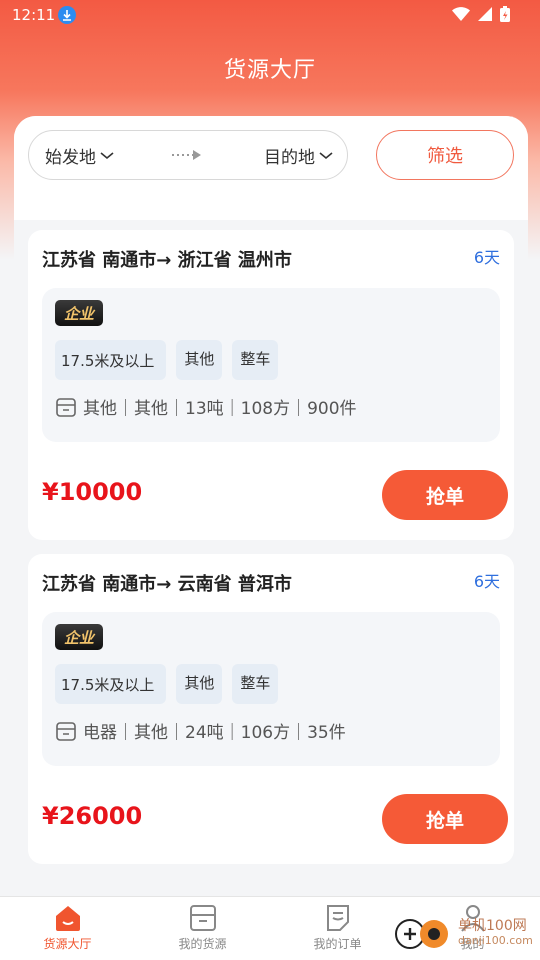 This screenshot has height=960, width=540. What do you see at coordinates (202, 944) in the screenshot?
I see `tab-label: 我的货源` at bounding box center [202, 944].